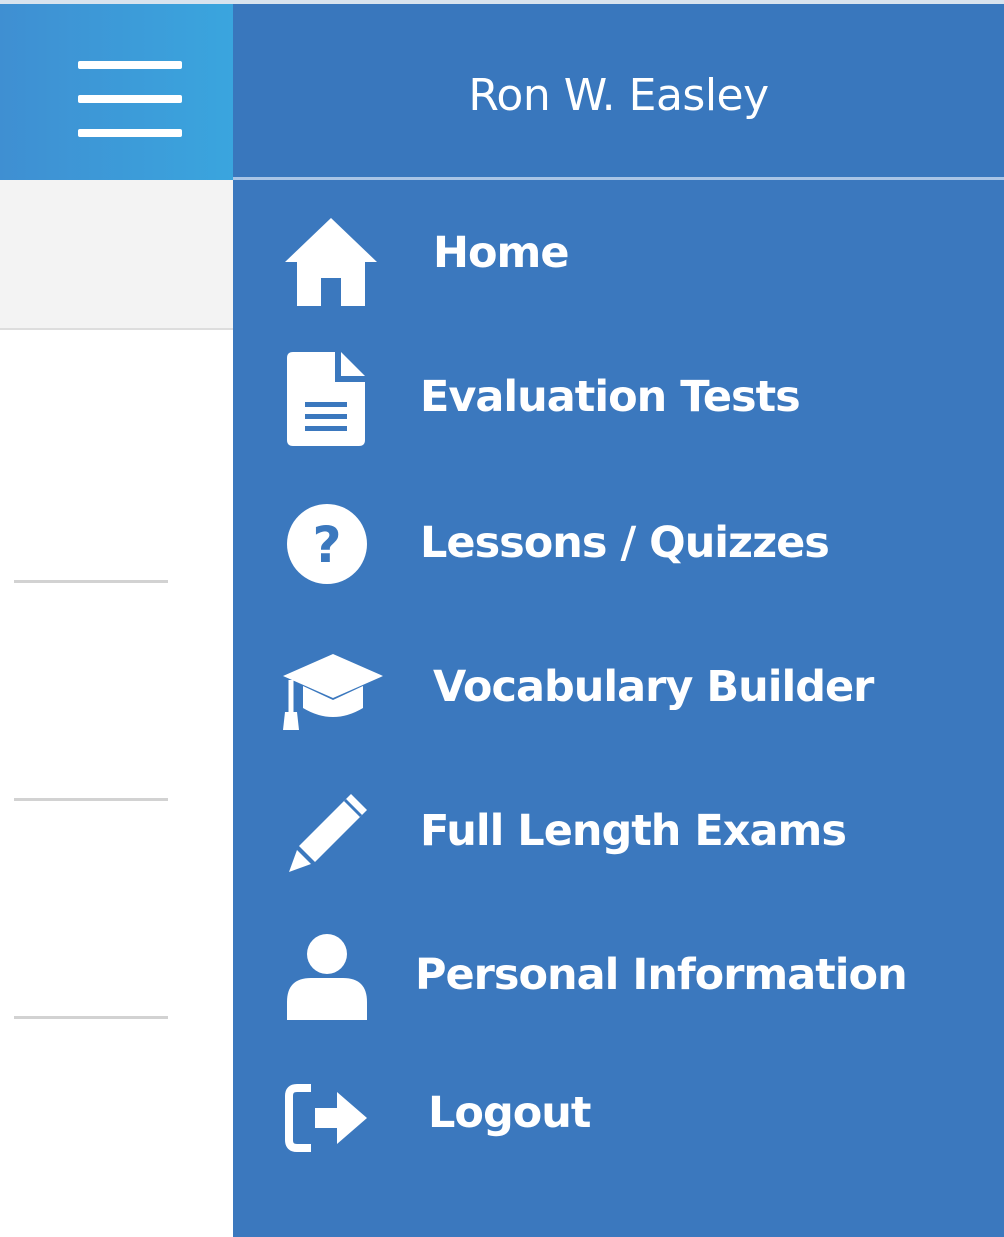 The height and width of the screenshot is (1237, 1004). Describe the element at coordinates (509, 1113) in the screenshot. I see `nav-item-label: Logout` at that location.